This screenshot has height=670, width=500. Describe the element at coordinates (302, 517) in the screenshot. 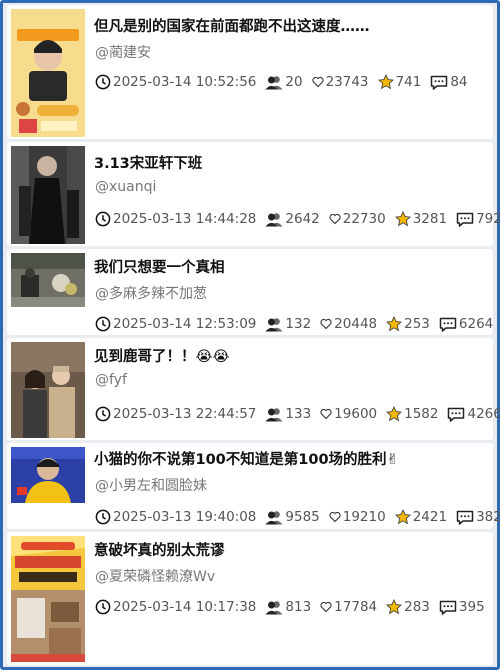

I see `post-user-count: 9585` at that location.